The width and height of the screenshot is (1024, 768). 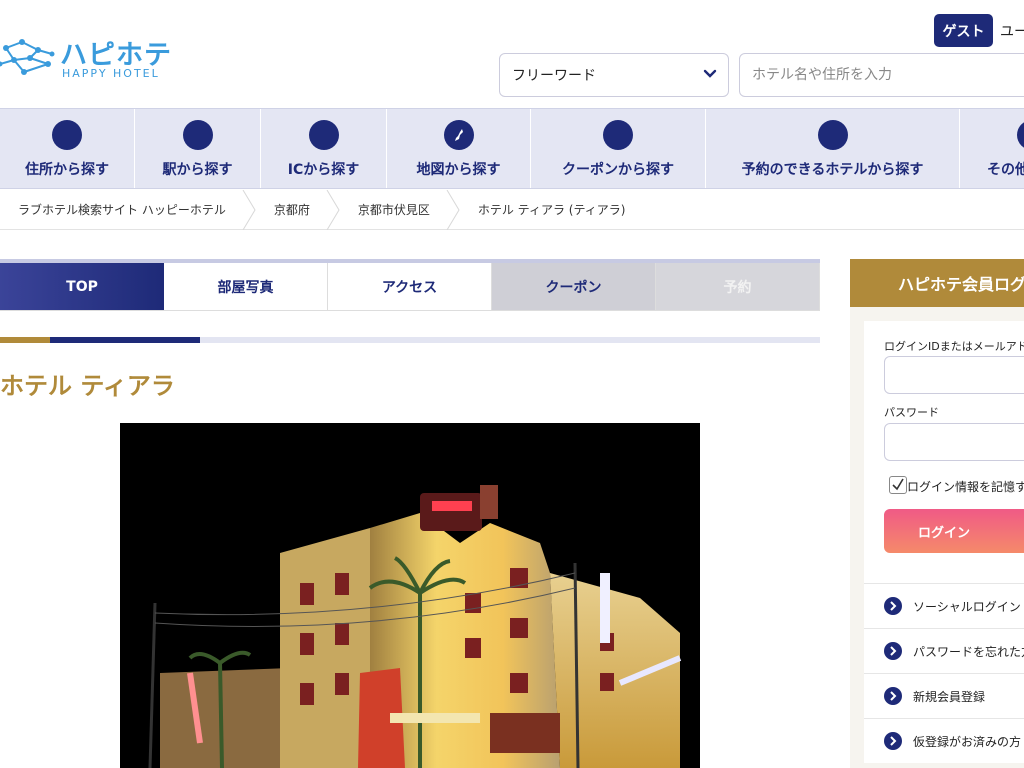 What do you see at coordinates (967, 606) in the screenshot?
I see `link-label: ソーシャルログイン` at bounding box center [967, 606].